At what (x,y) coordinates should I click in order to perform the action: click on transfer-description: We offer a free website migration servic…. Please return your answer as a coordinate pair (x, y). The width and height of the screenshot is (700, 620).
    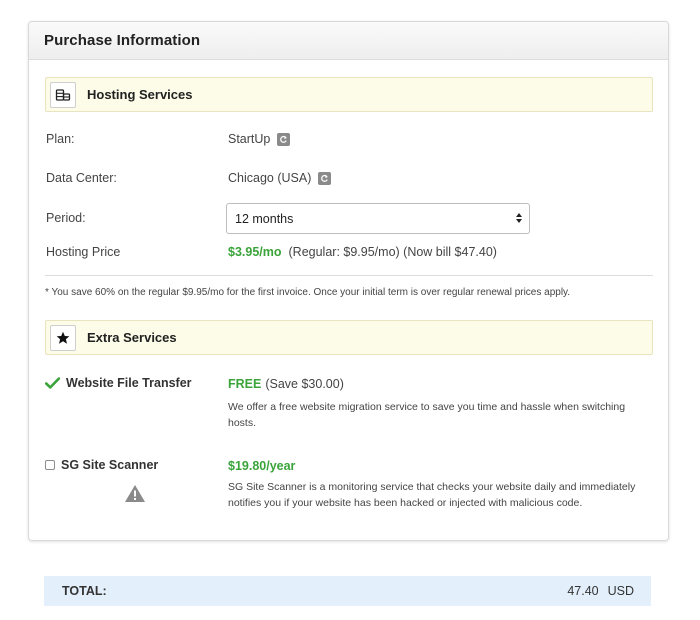
    Looking at the image, I should click on (427, 415).